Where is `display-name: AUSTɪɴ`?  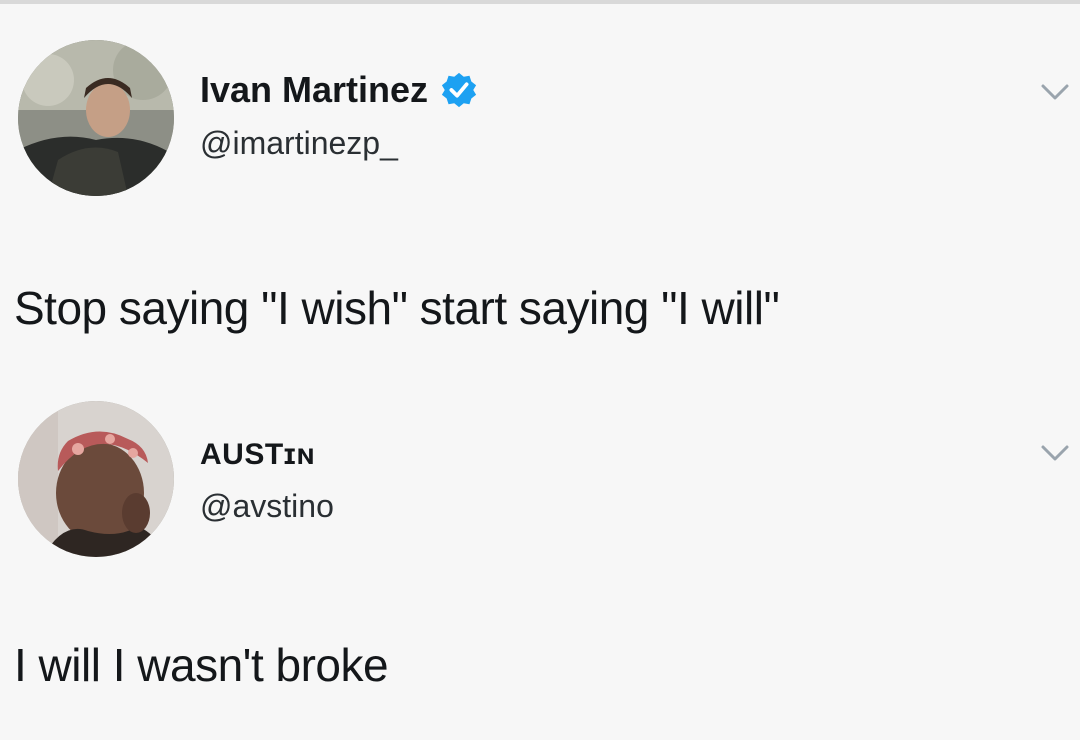 display-name: AUSTɪɴ is located at coordinates (257, 455).